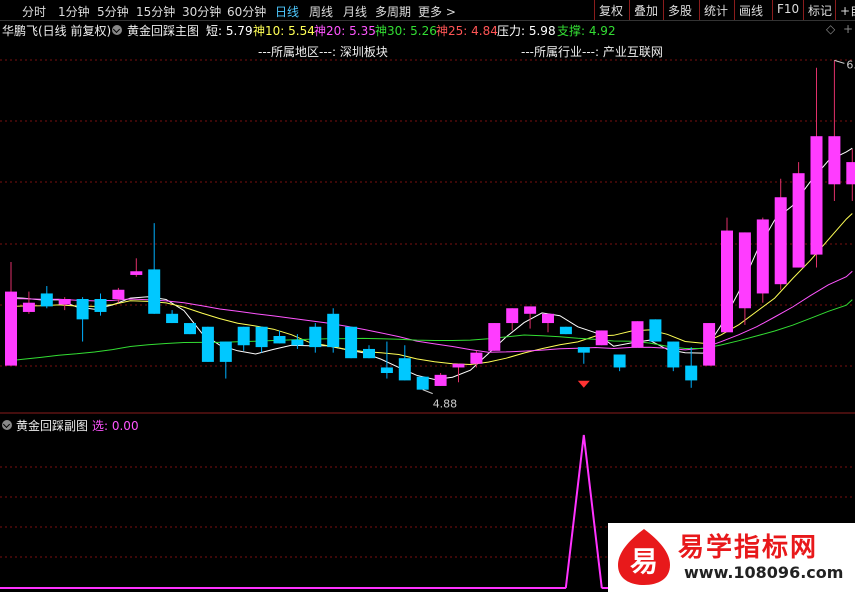 The height and width of the screenshot is (592, 855). I want to click on period-tab-10: 更多 >, so click(437, 11).